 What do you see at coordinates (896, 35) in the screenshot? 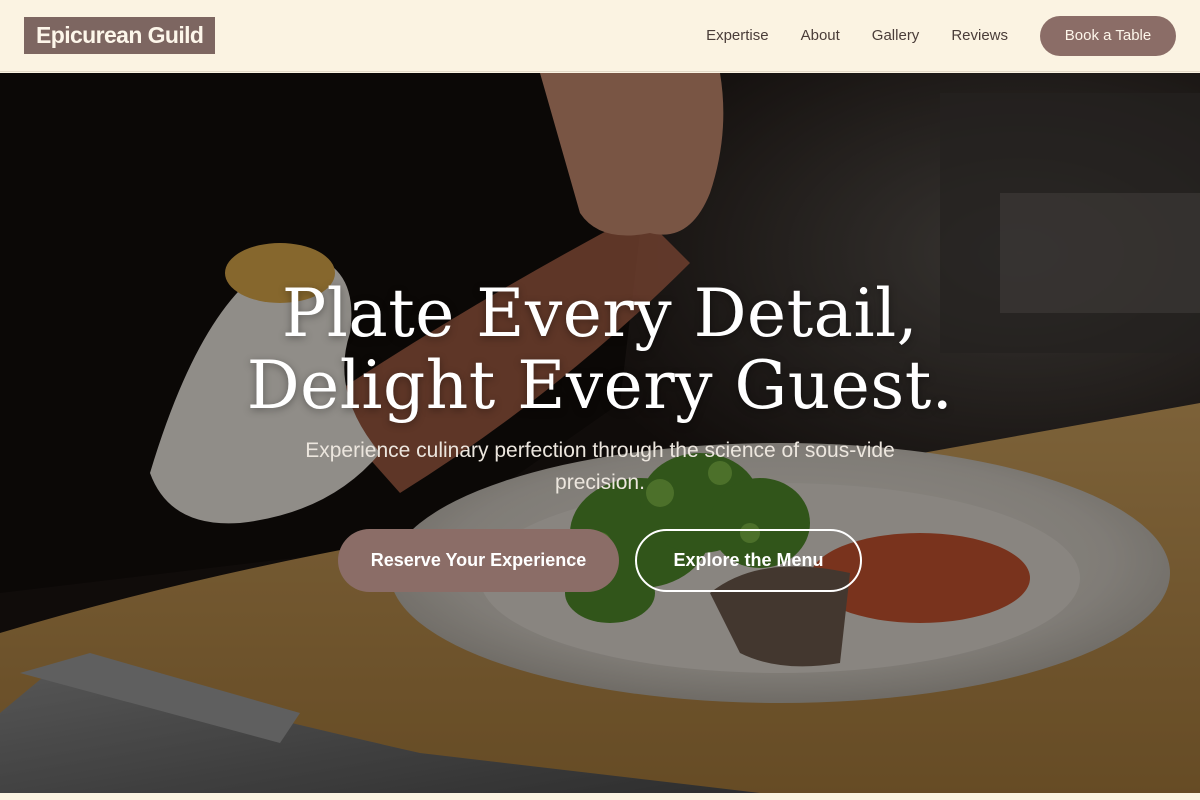
I see `nav-link-gallery: Gallery` at bounding box center [896, 35].